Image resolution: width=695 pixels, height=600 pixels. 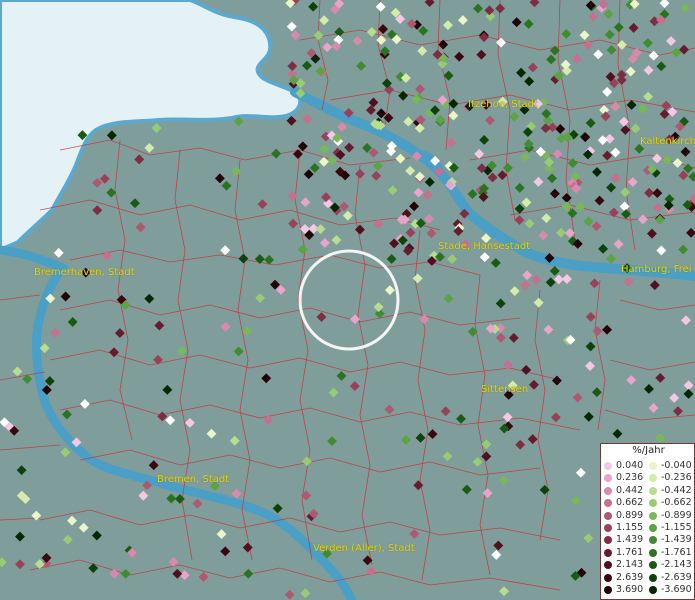 I want to click on legend-row: 2.639 -2.639, so click(x=649, y=578).